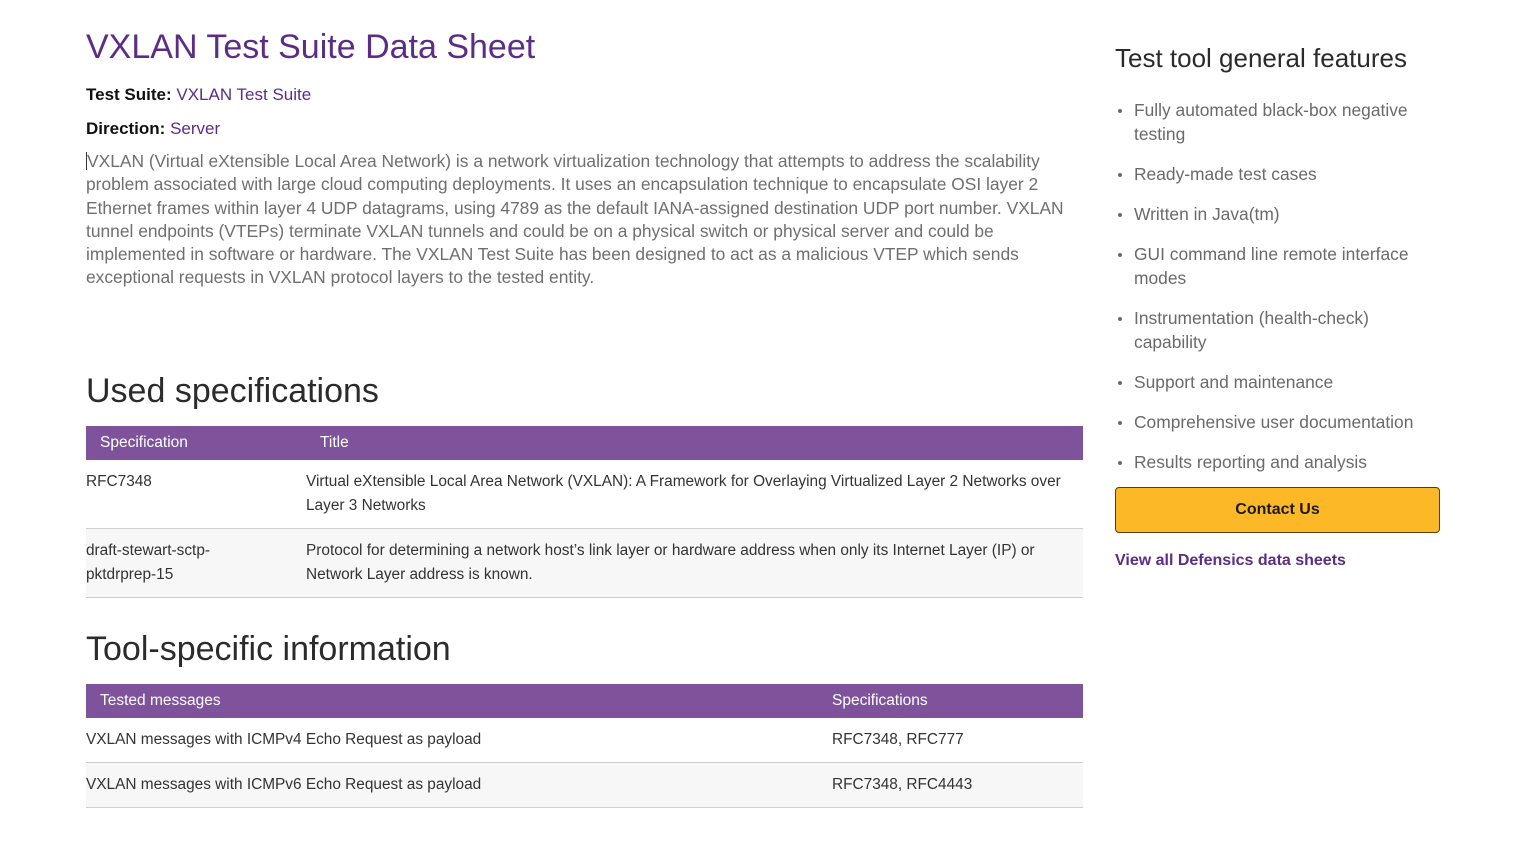 The height and width of the screenshot is (843, 1520). Describe the element at coordinates (1274, 462) in the screenshot. I see `list-item: Results reporting and analysis` at that location.